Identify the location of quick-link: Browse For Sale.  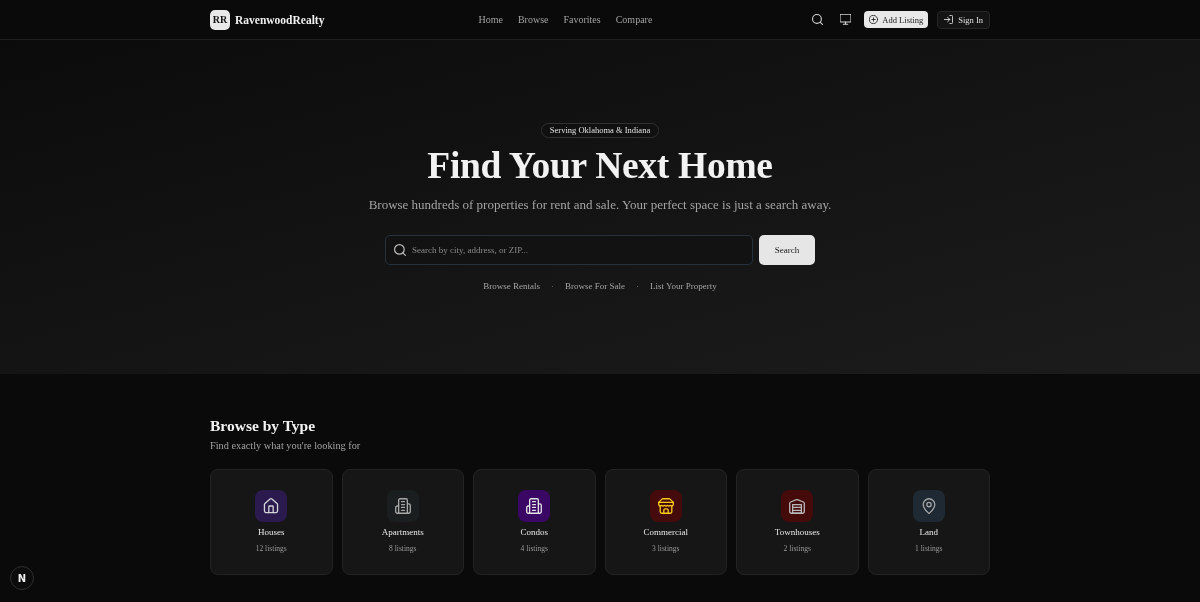
(595, 286).